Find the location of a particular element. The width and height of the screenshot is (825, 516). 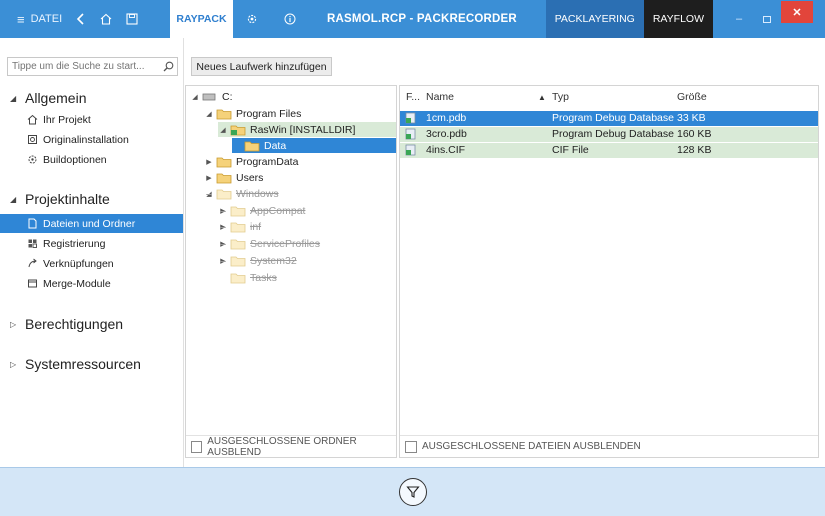

tab-raypack: RAYPACK is located at coordinates (201, 19).